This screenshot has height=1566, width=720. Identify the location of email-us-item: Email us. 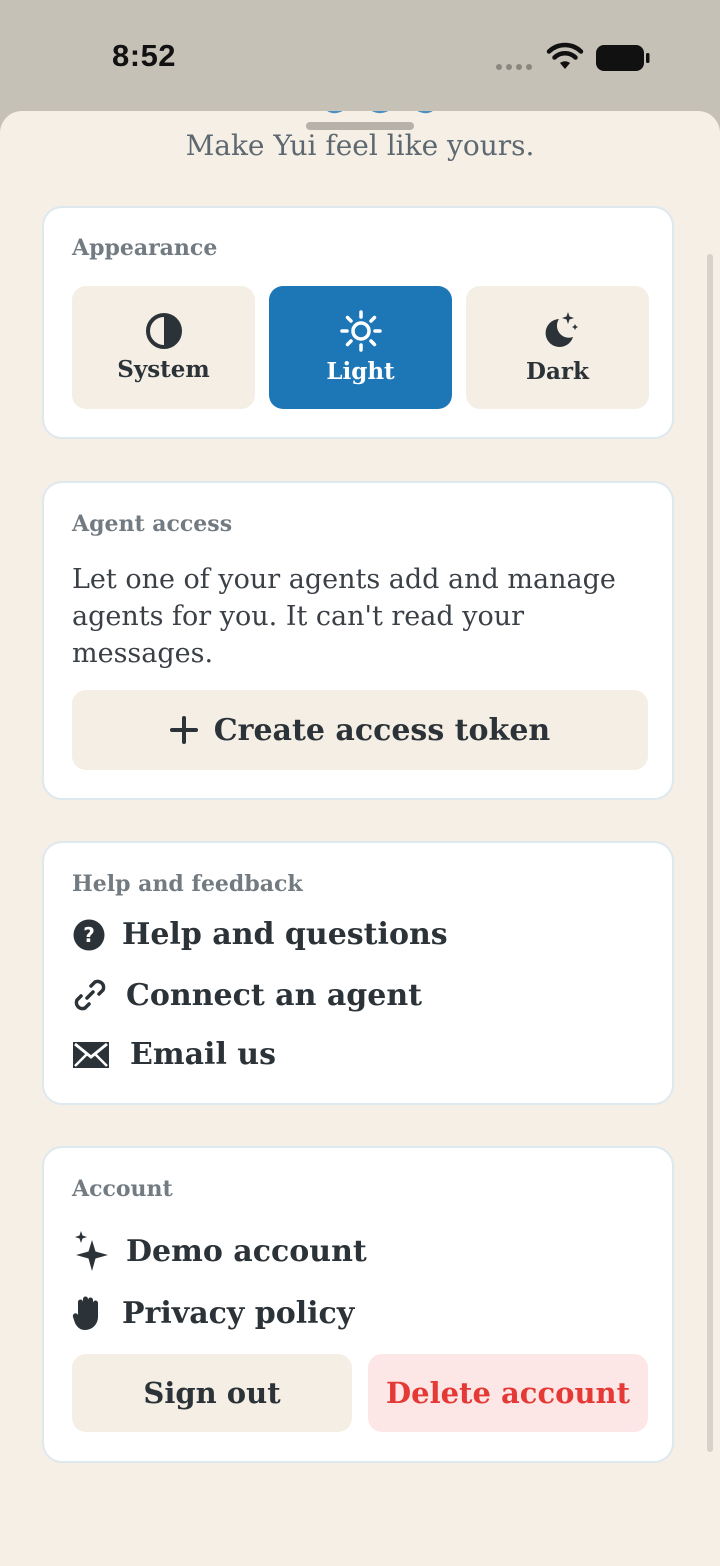
(174, 1054).